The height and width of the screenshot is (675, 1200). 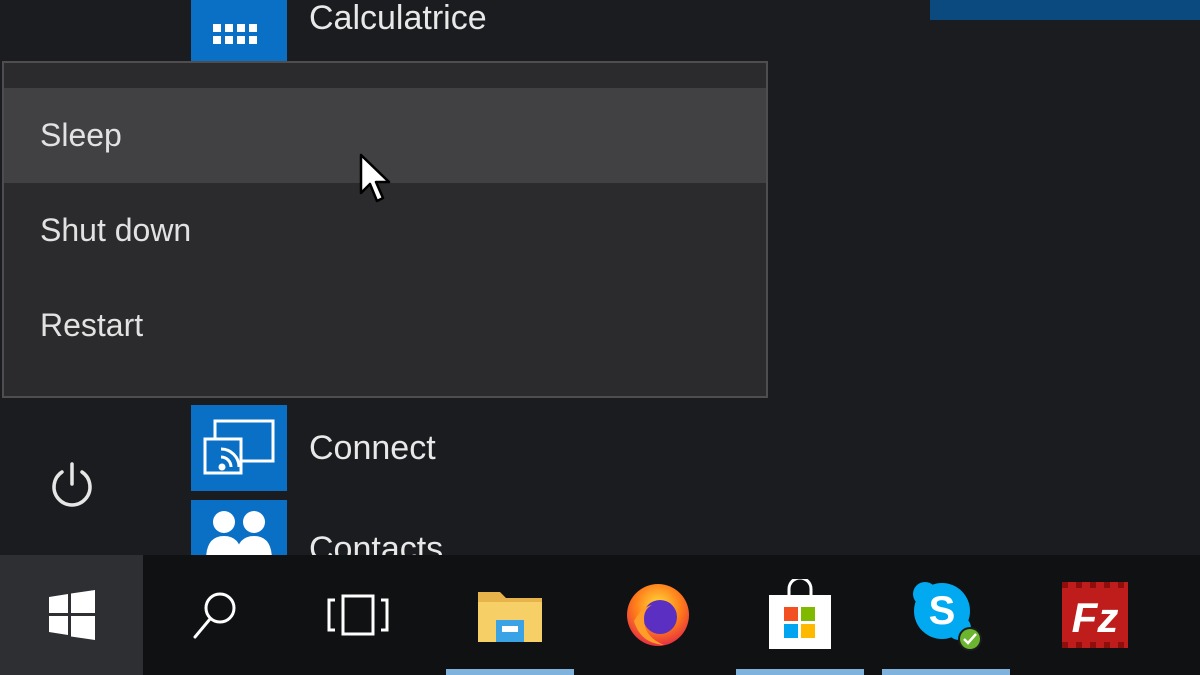 What do you see at coordinates (116, 230) in the screenshot?
I see `menu-item-label: Shut down` at bounding box center [116, 230].